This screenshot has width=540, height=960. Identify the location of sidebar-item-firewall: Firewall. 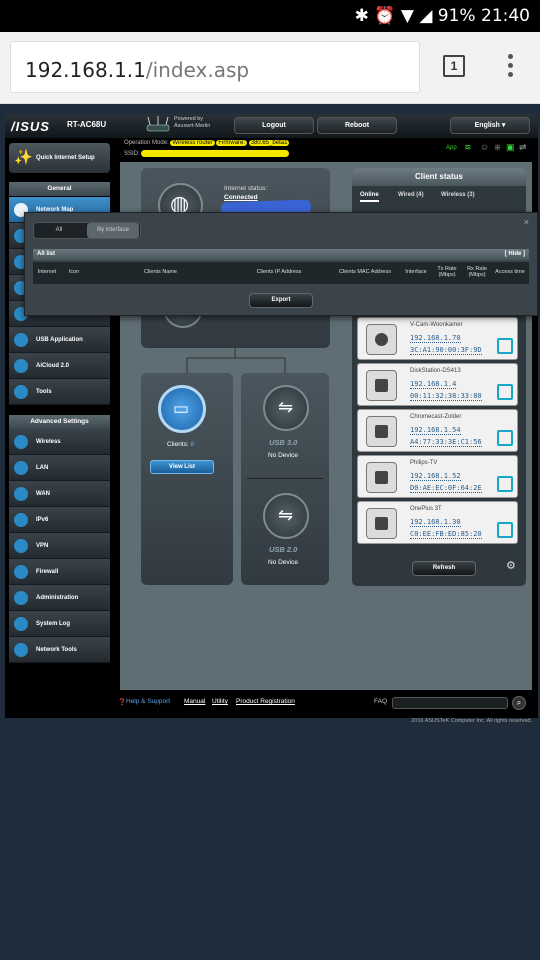
(59, 572).